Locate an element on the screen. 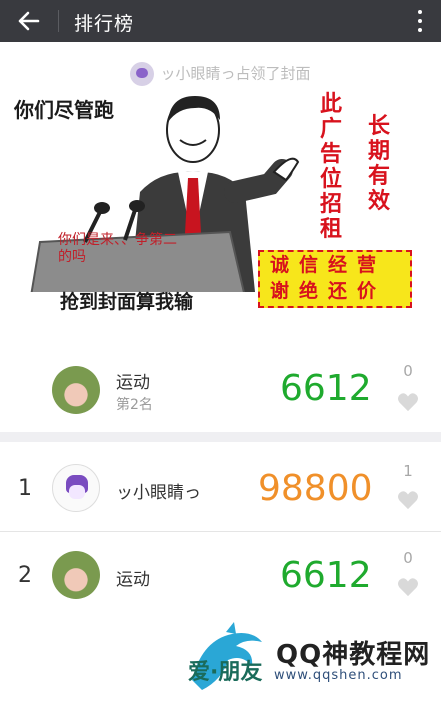  rank-number: 1 is located at coordinates (25, 488).